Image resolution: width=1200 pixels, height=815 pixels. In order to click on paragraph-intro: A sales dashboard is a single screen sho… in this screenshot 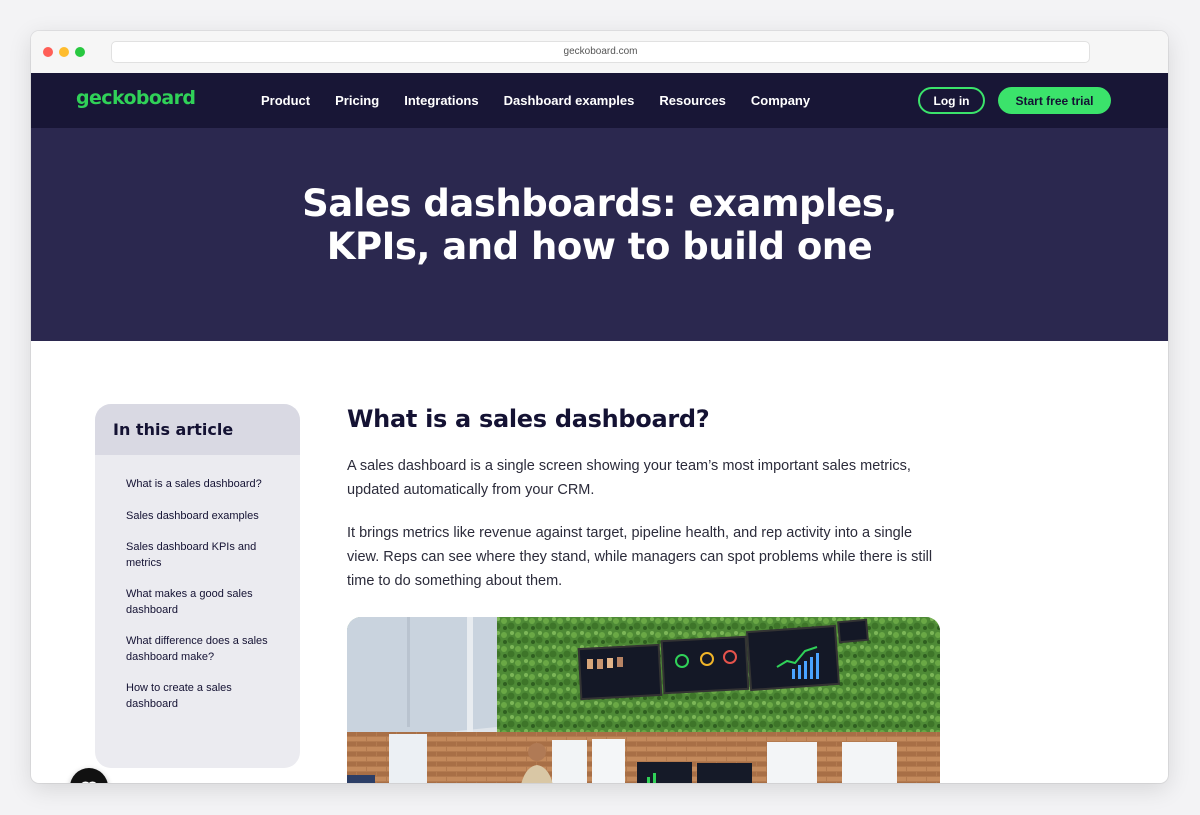, I will do `click(629, 478)`.